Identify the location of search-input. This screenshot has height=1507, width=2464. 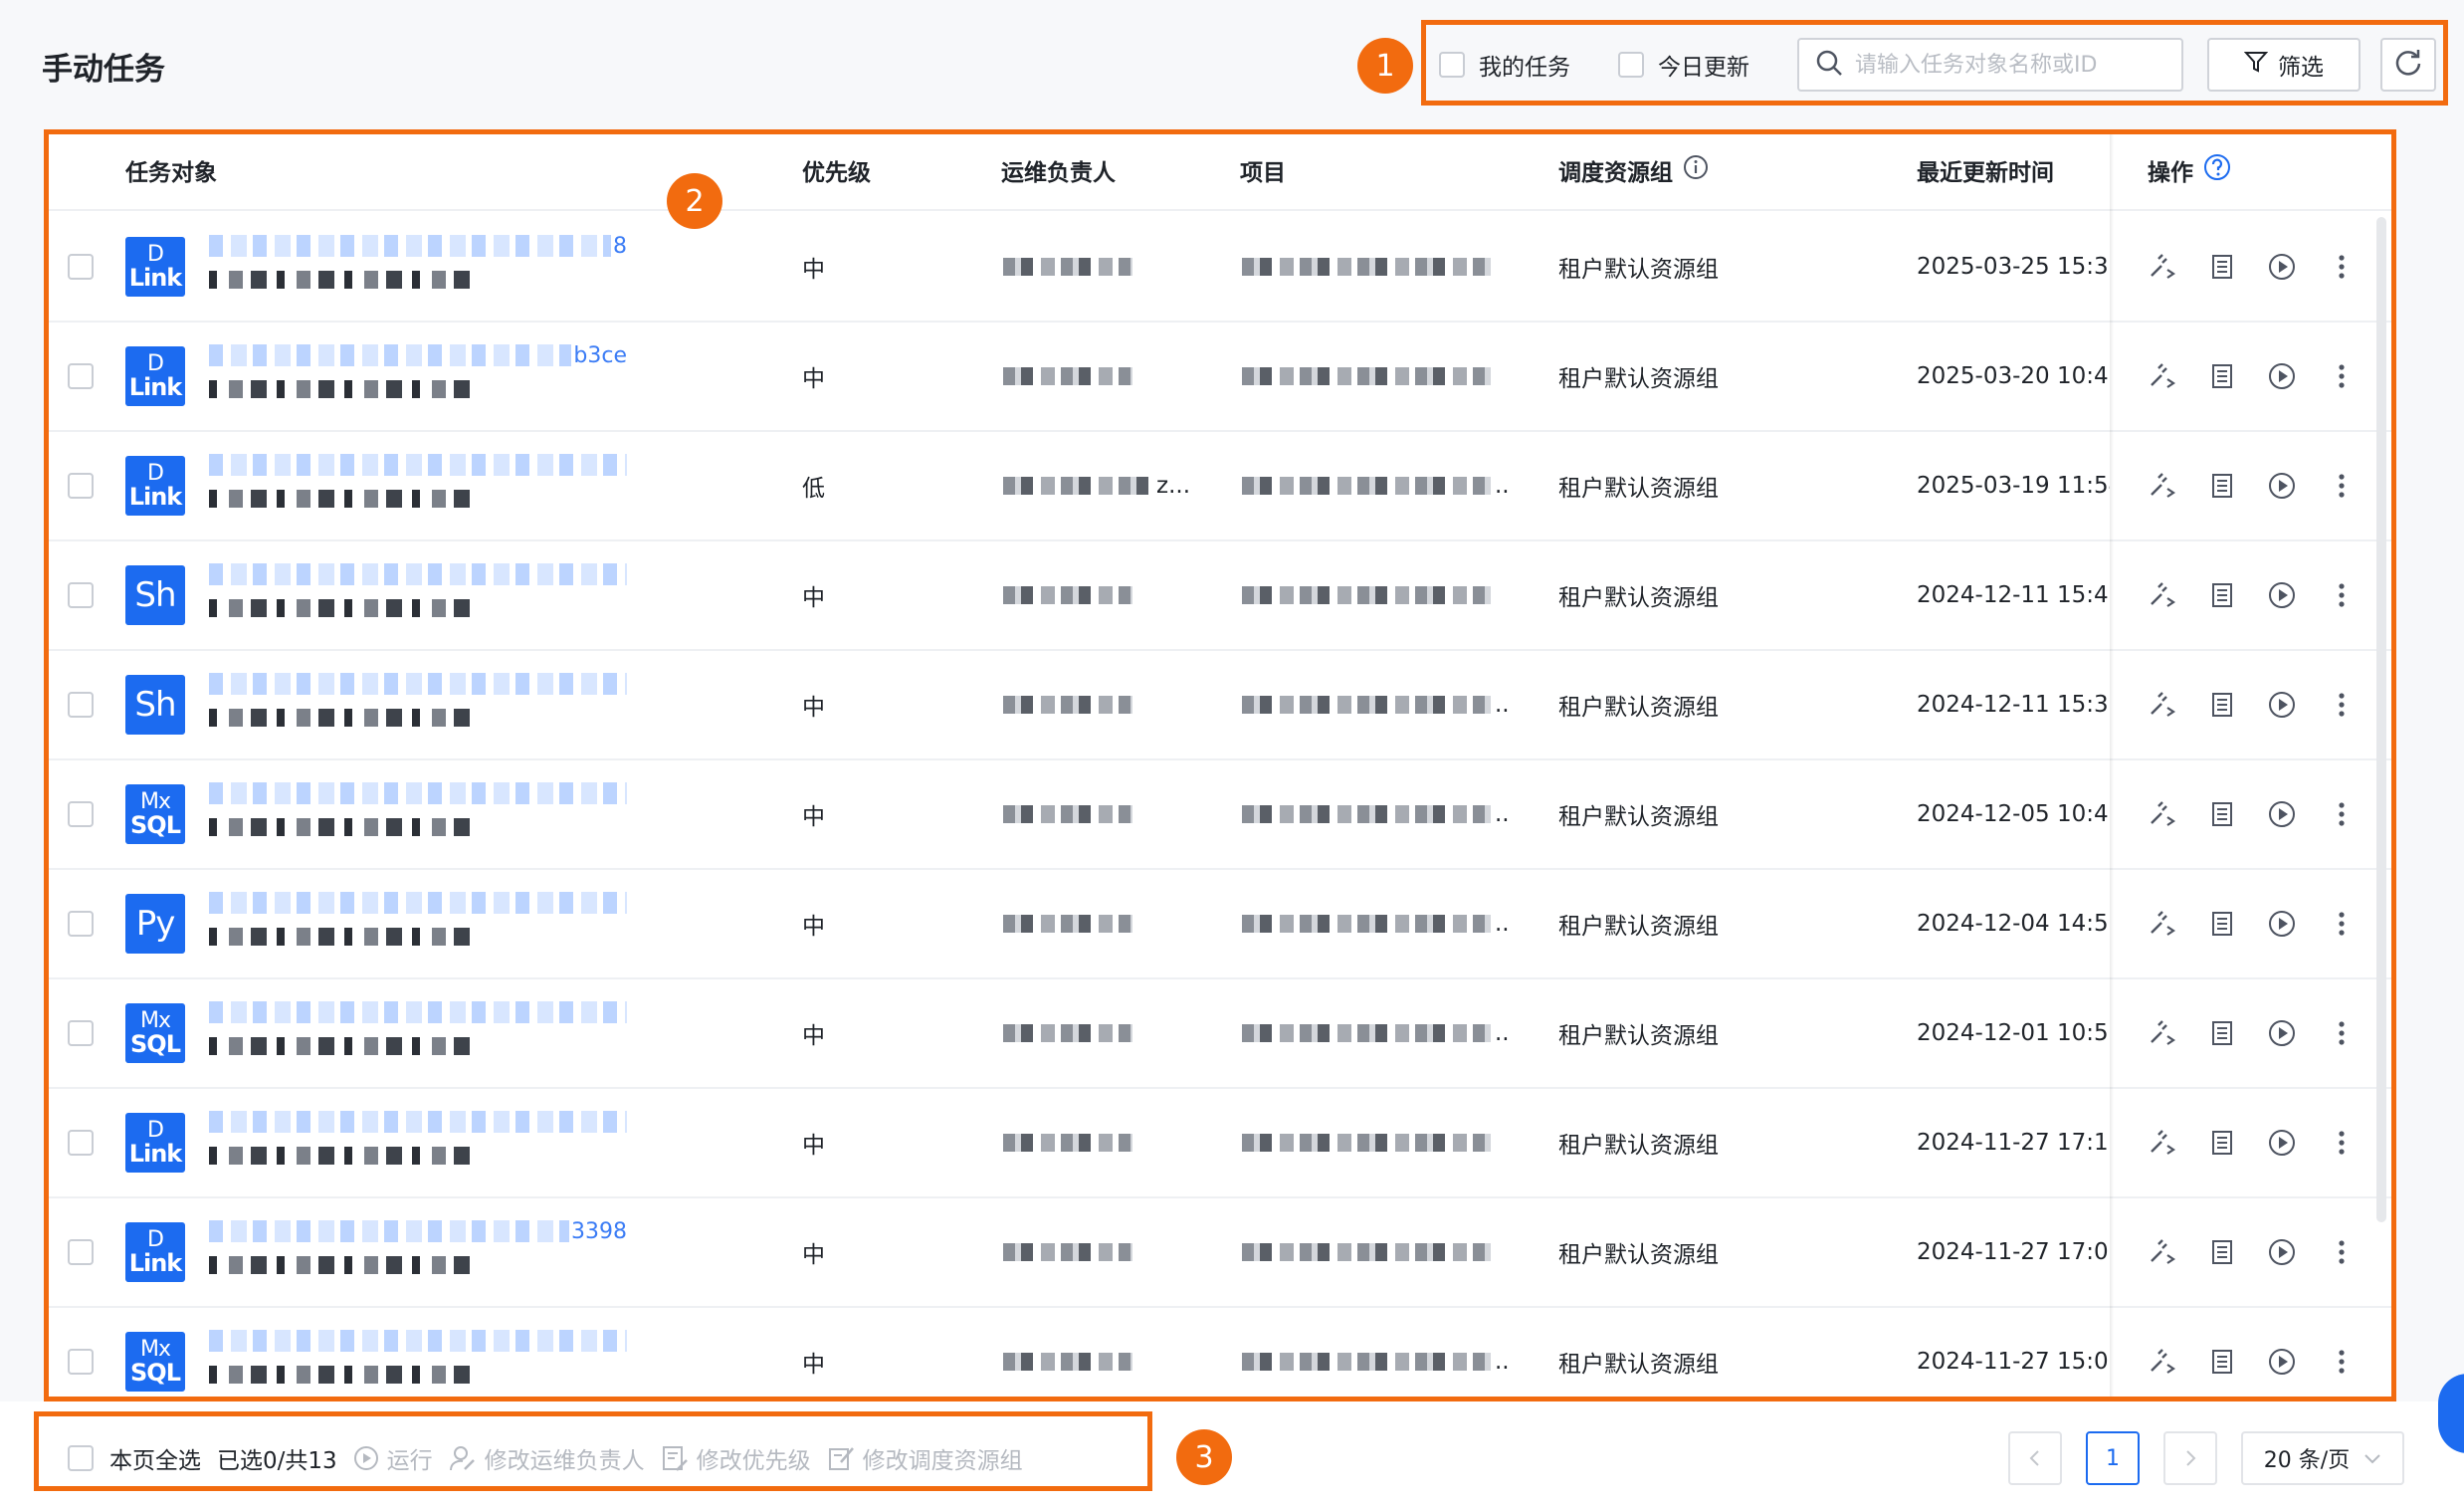
(2014, 65).